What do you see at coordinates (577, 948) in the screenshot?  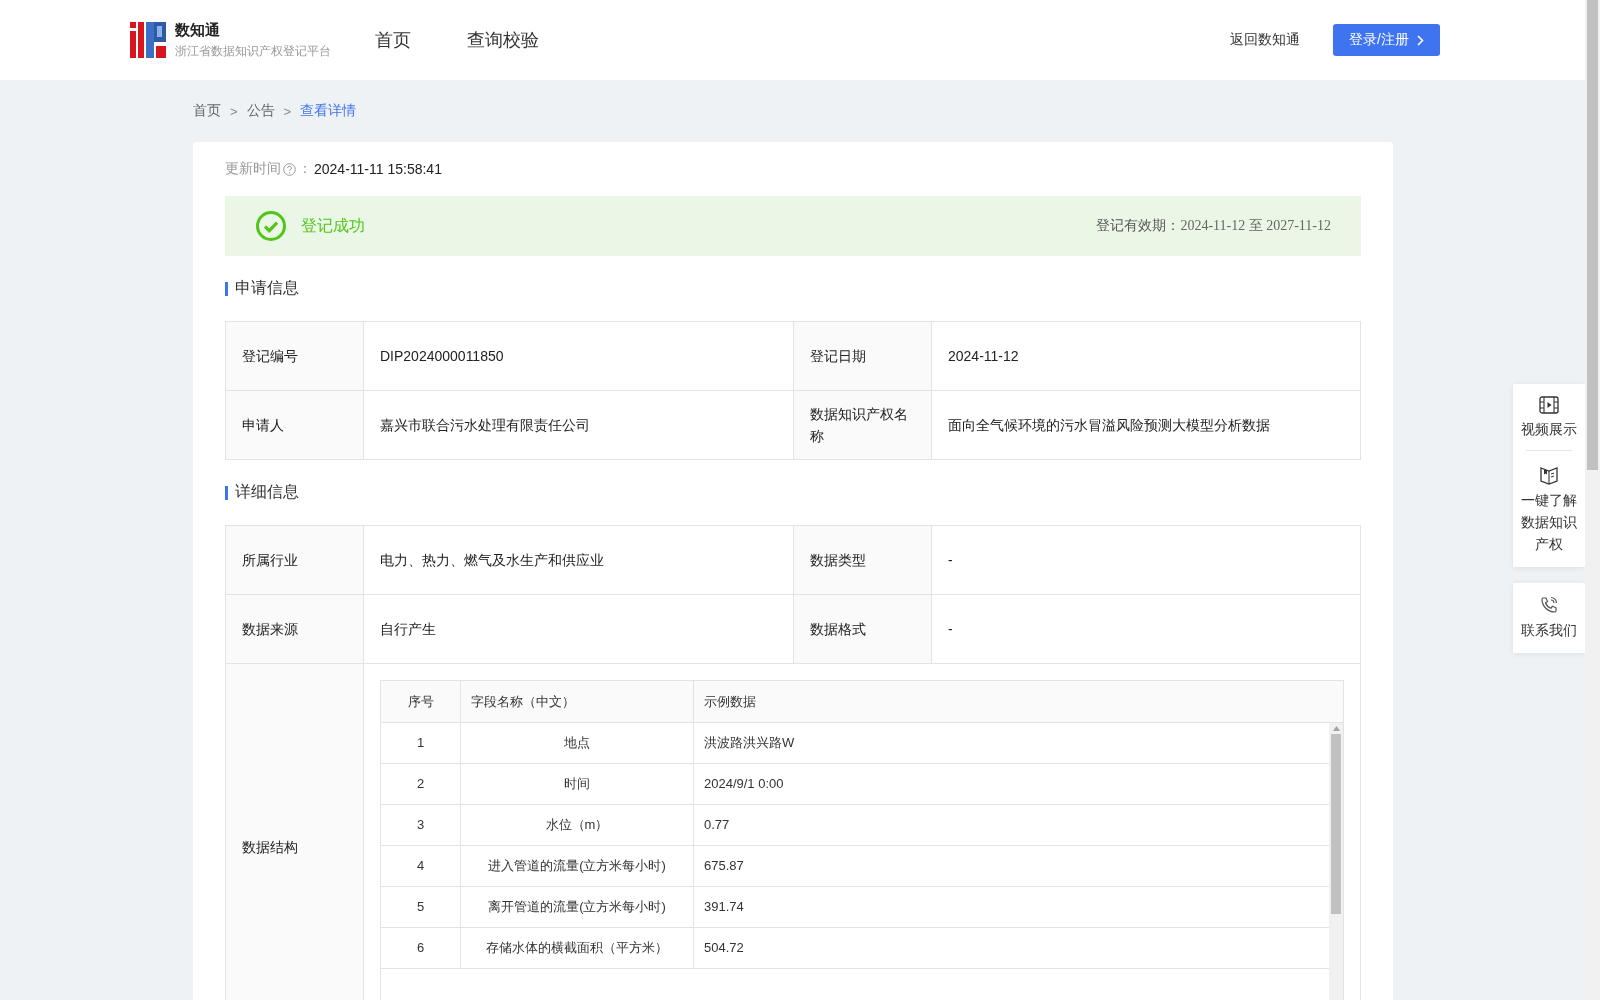 I see `table-cell: 存储水体的横截面积（平方米）` at bounding box center [577, 948].